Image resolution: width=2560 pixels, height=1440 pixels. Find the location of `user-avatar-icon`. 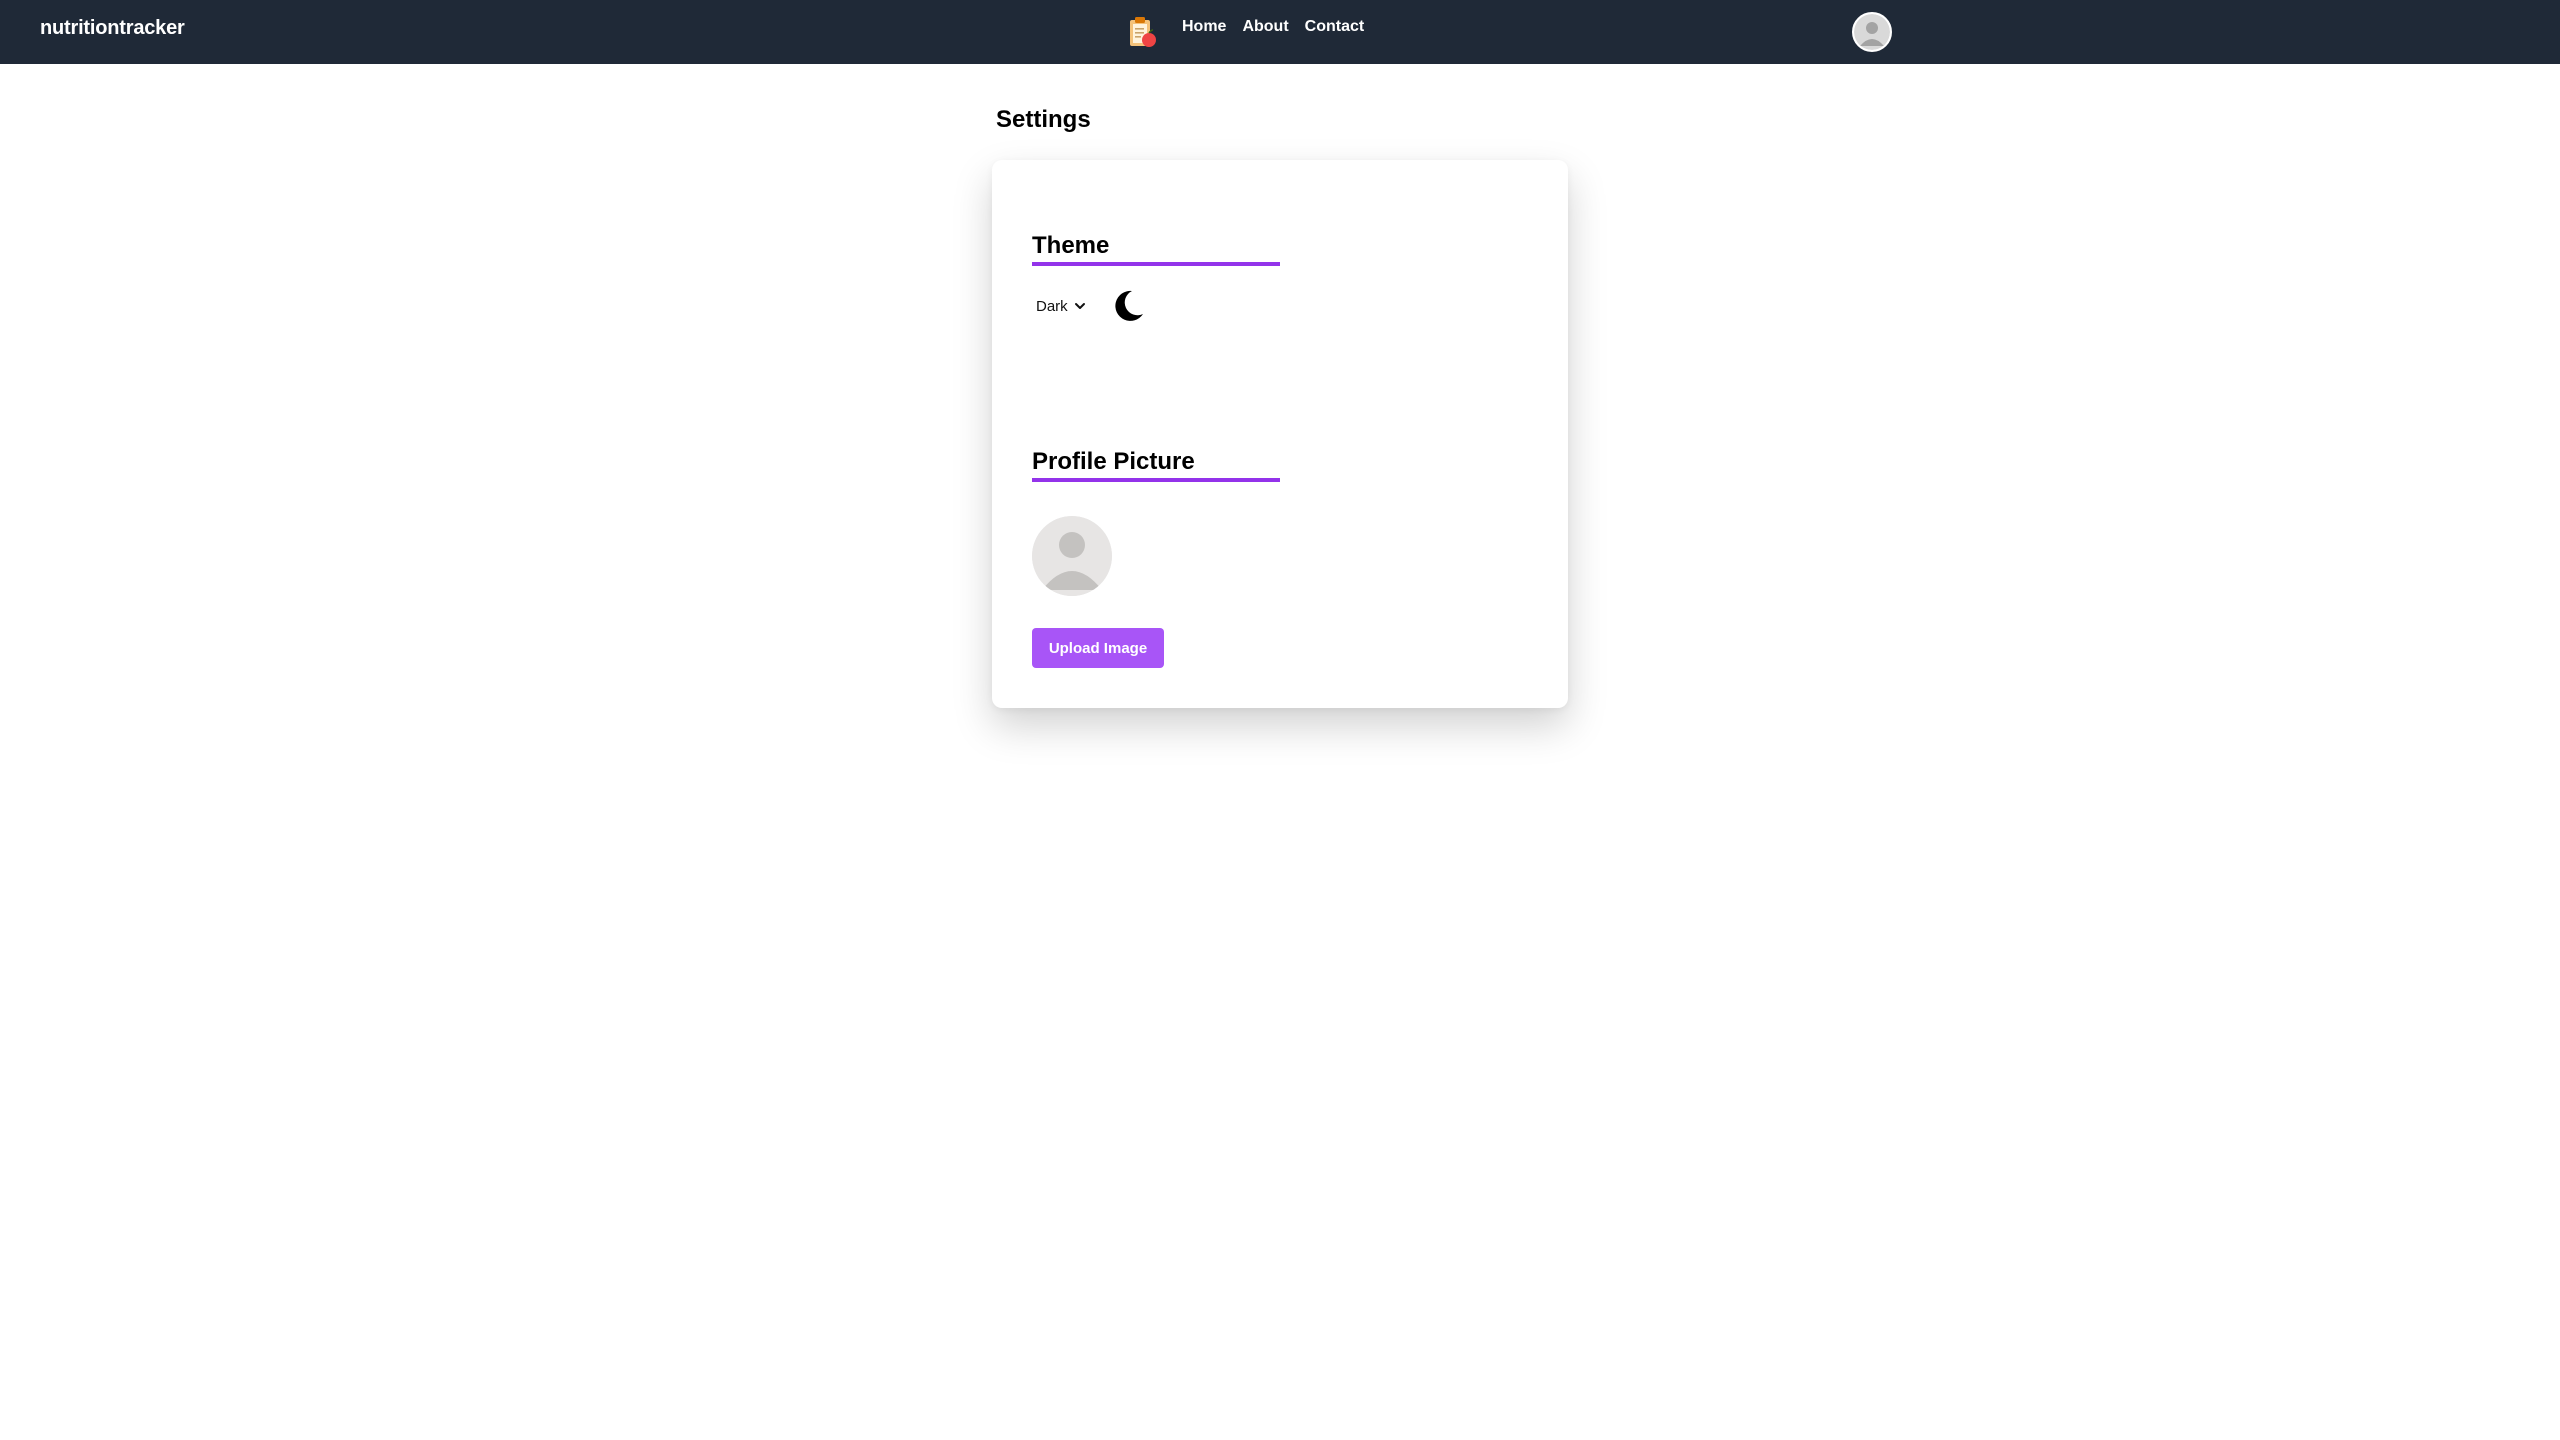

user-avatar-icon is located at coordinates (1872, 32).